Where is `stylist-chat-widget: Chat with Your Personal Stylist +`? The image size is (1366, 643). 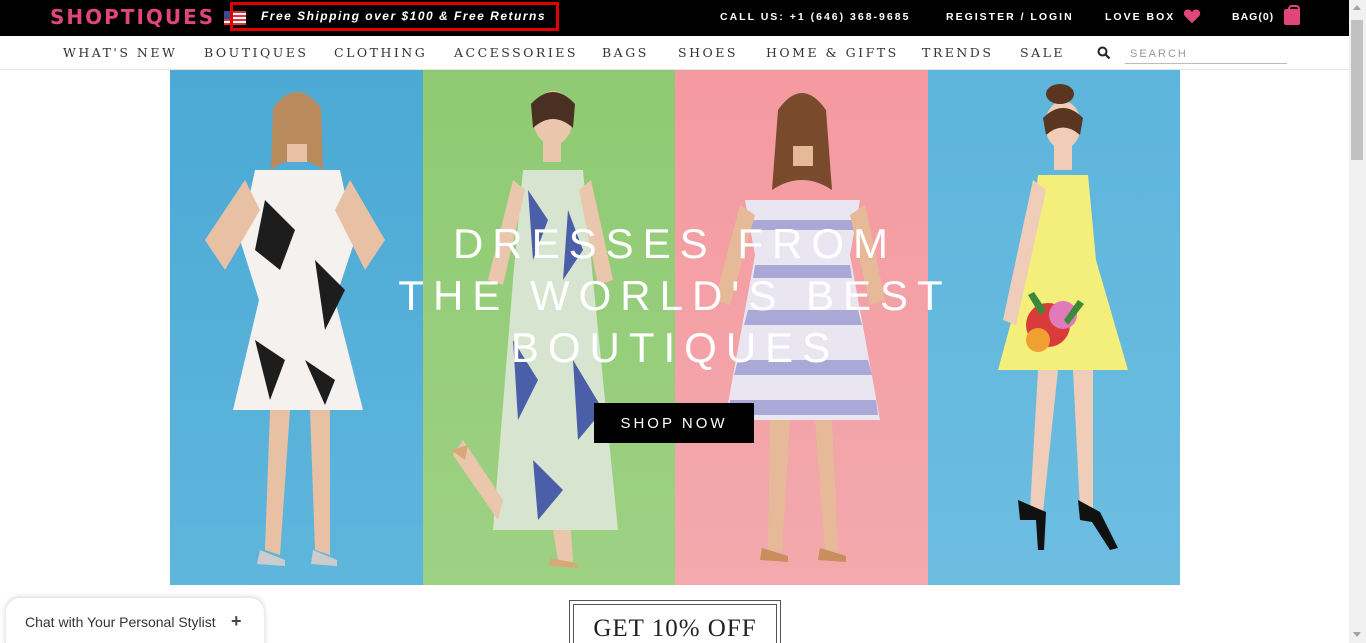 stylist-chat-widget: Chat with Your Personal Stylist + is located at coordinates (135, 620).